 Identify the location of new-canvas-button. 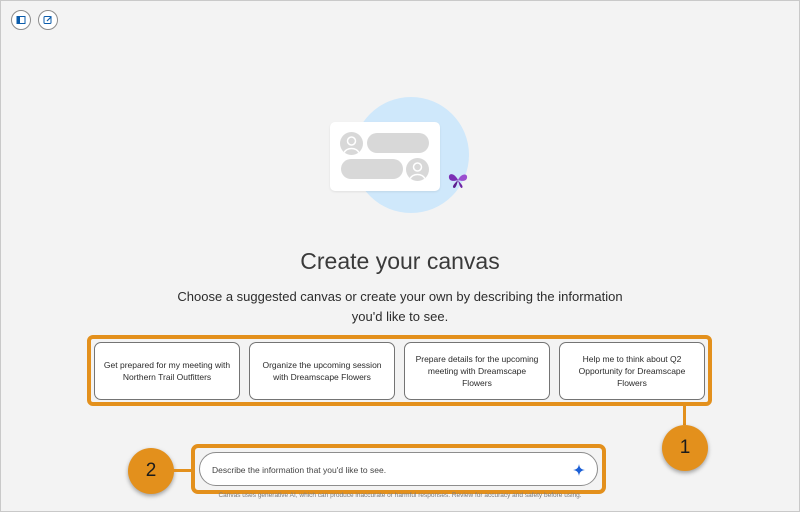
(48, 20).